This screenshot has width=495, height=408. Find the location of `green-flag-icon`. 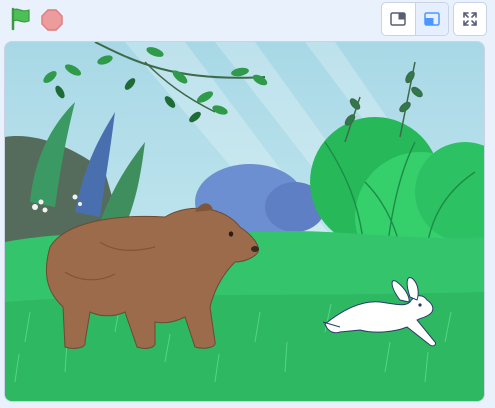

green-flag-icon is located at coordinates (20, 19).